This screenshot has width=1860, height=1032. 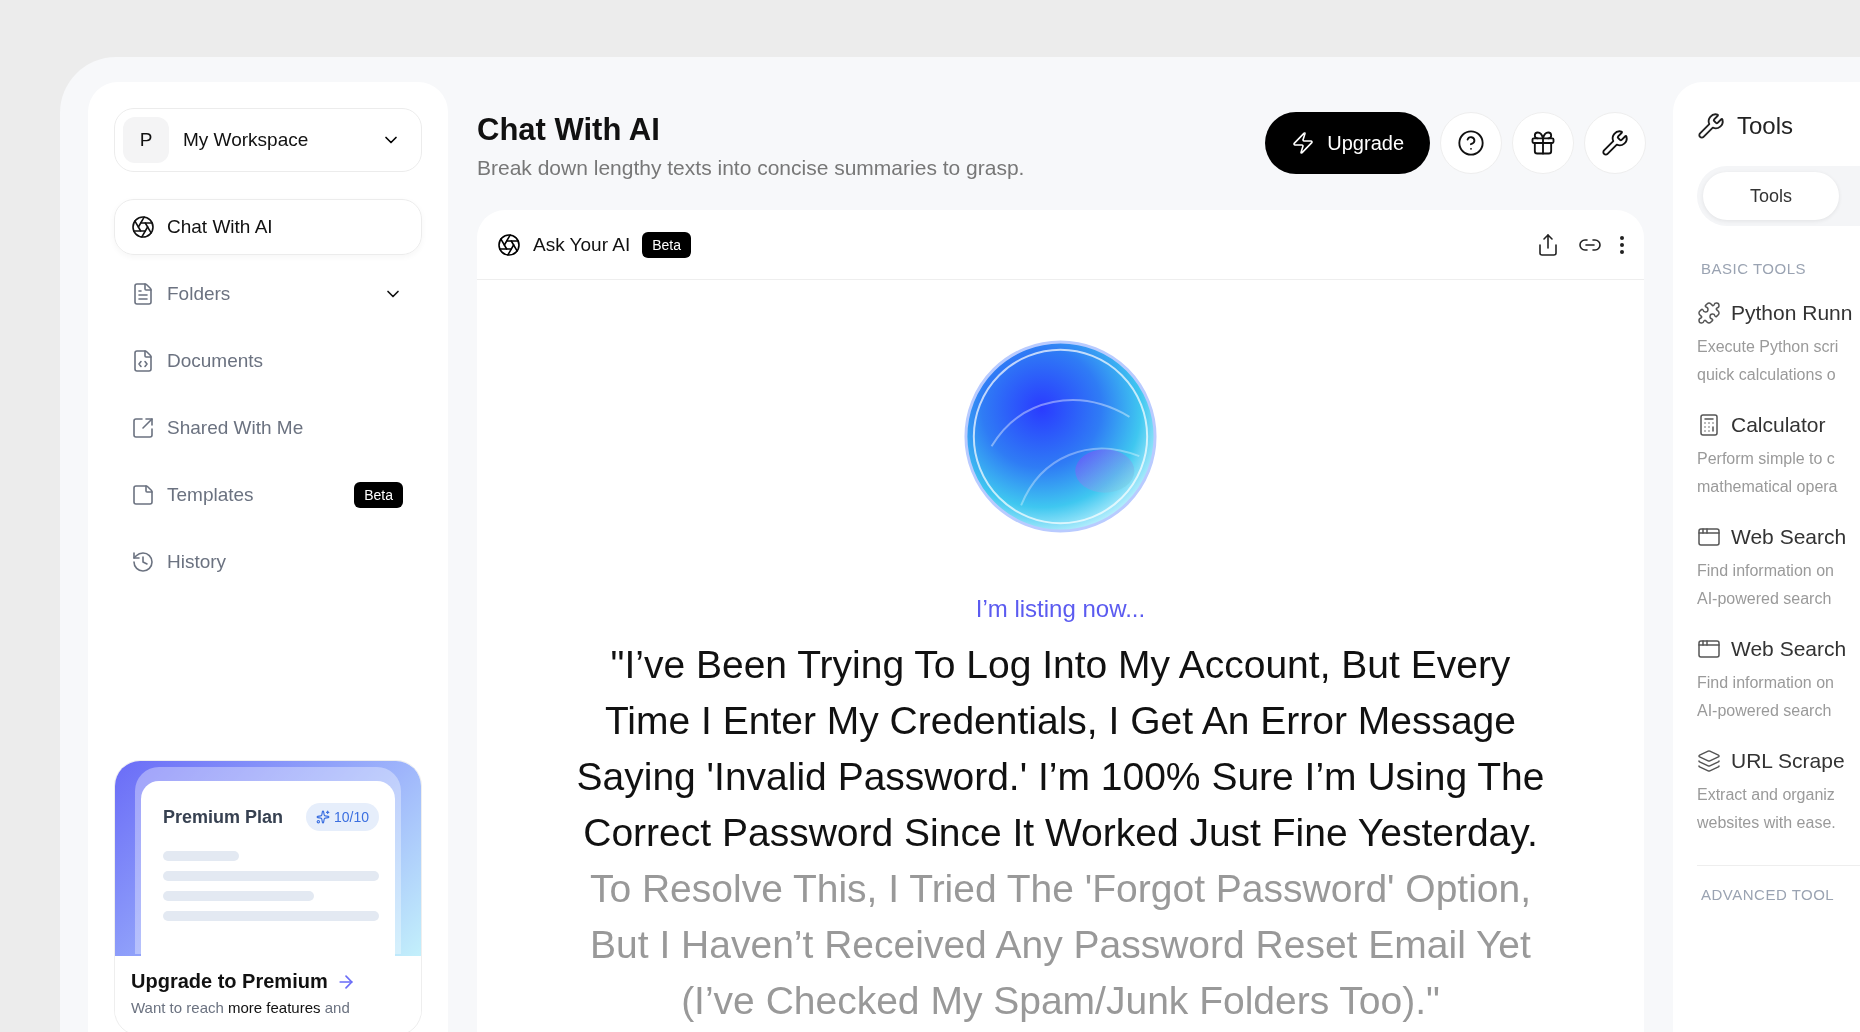 I want to click on page-title: Chat With AI, so click(x=569, y=130).